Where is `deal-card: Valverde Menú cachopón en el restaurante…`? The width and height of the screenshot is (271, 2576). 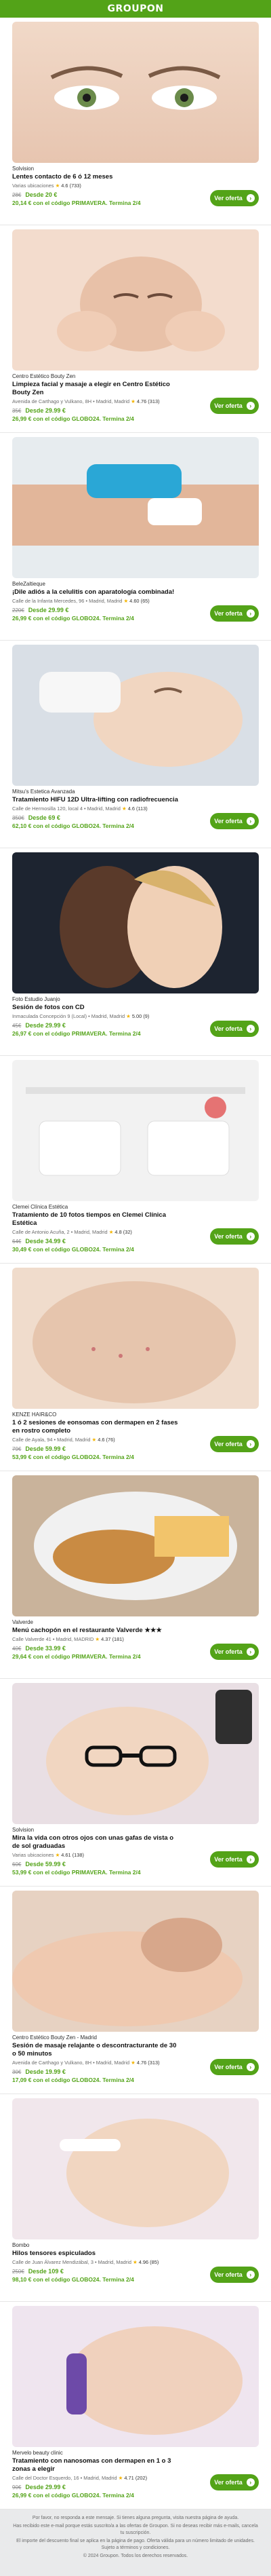
deal-card: Valverde Menú cachopón en el restaurante… is located at coordinates (135, 1575).